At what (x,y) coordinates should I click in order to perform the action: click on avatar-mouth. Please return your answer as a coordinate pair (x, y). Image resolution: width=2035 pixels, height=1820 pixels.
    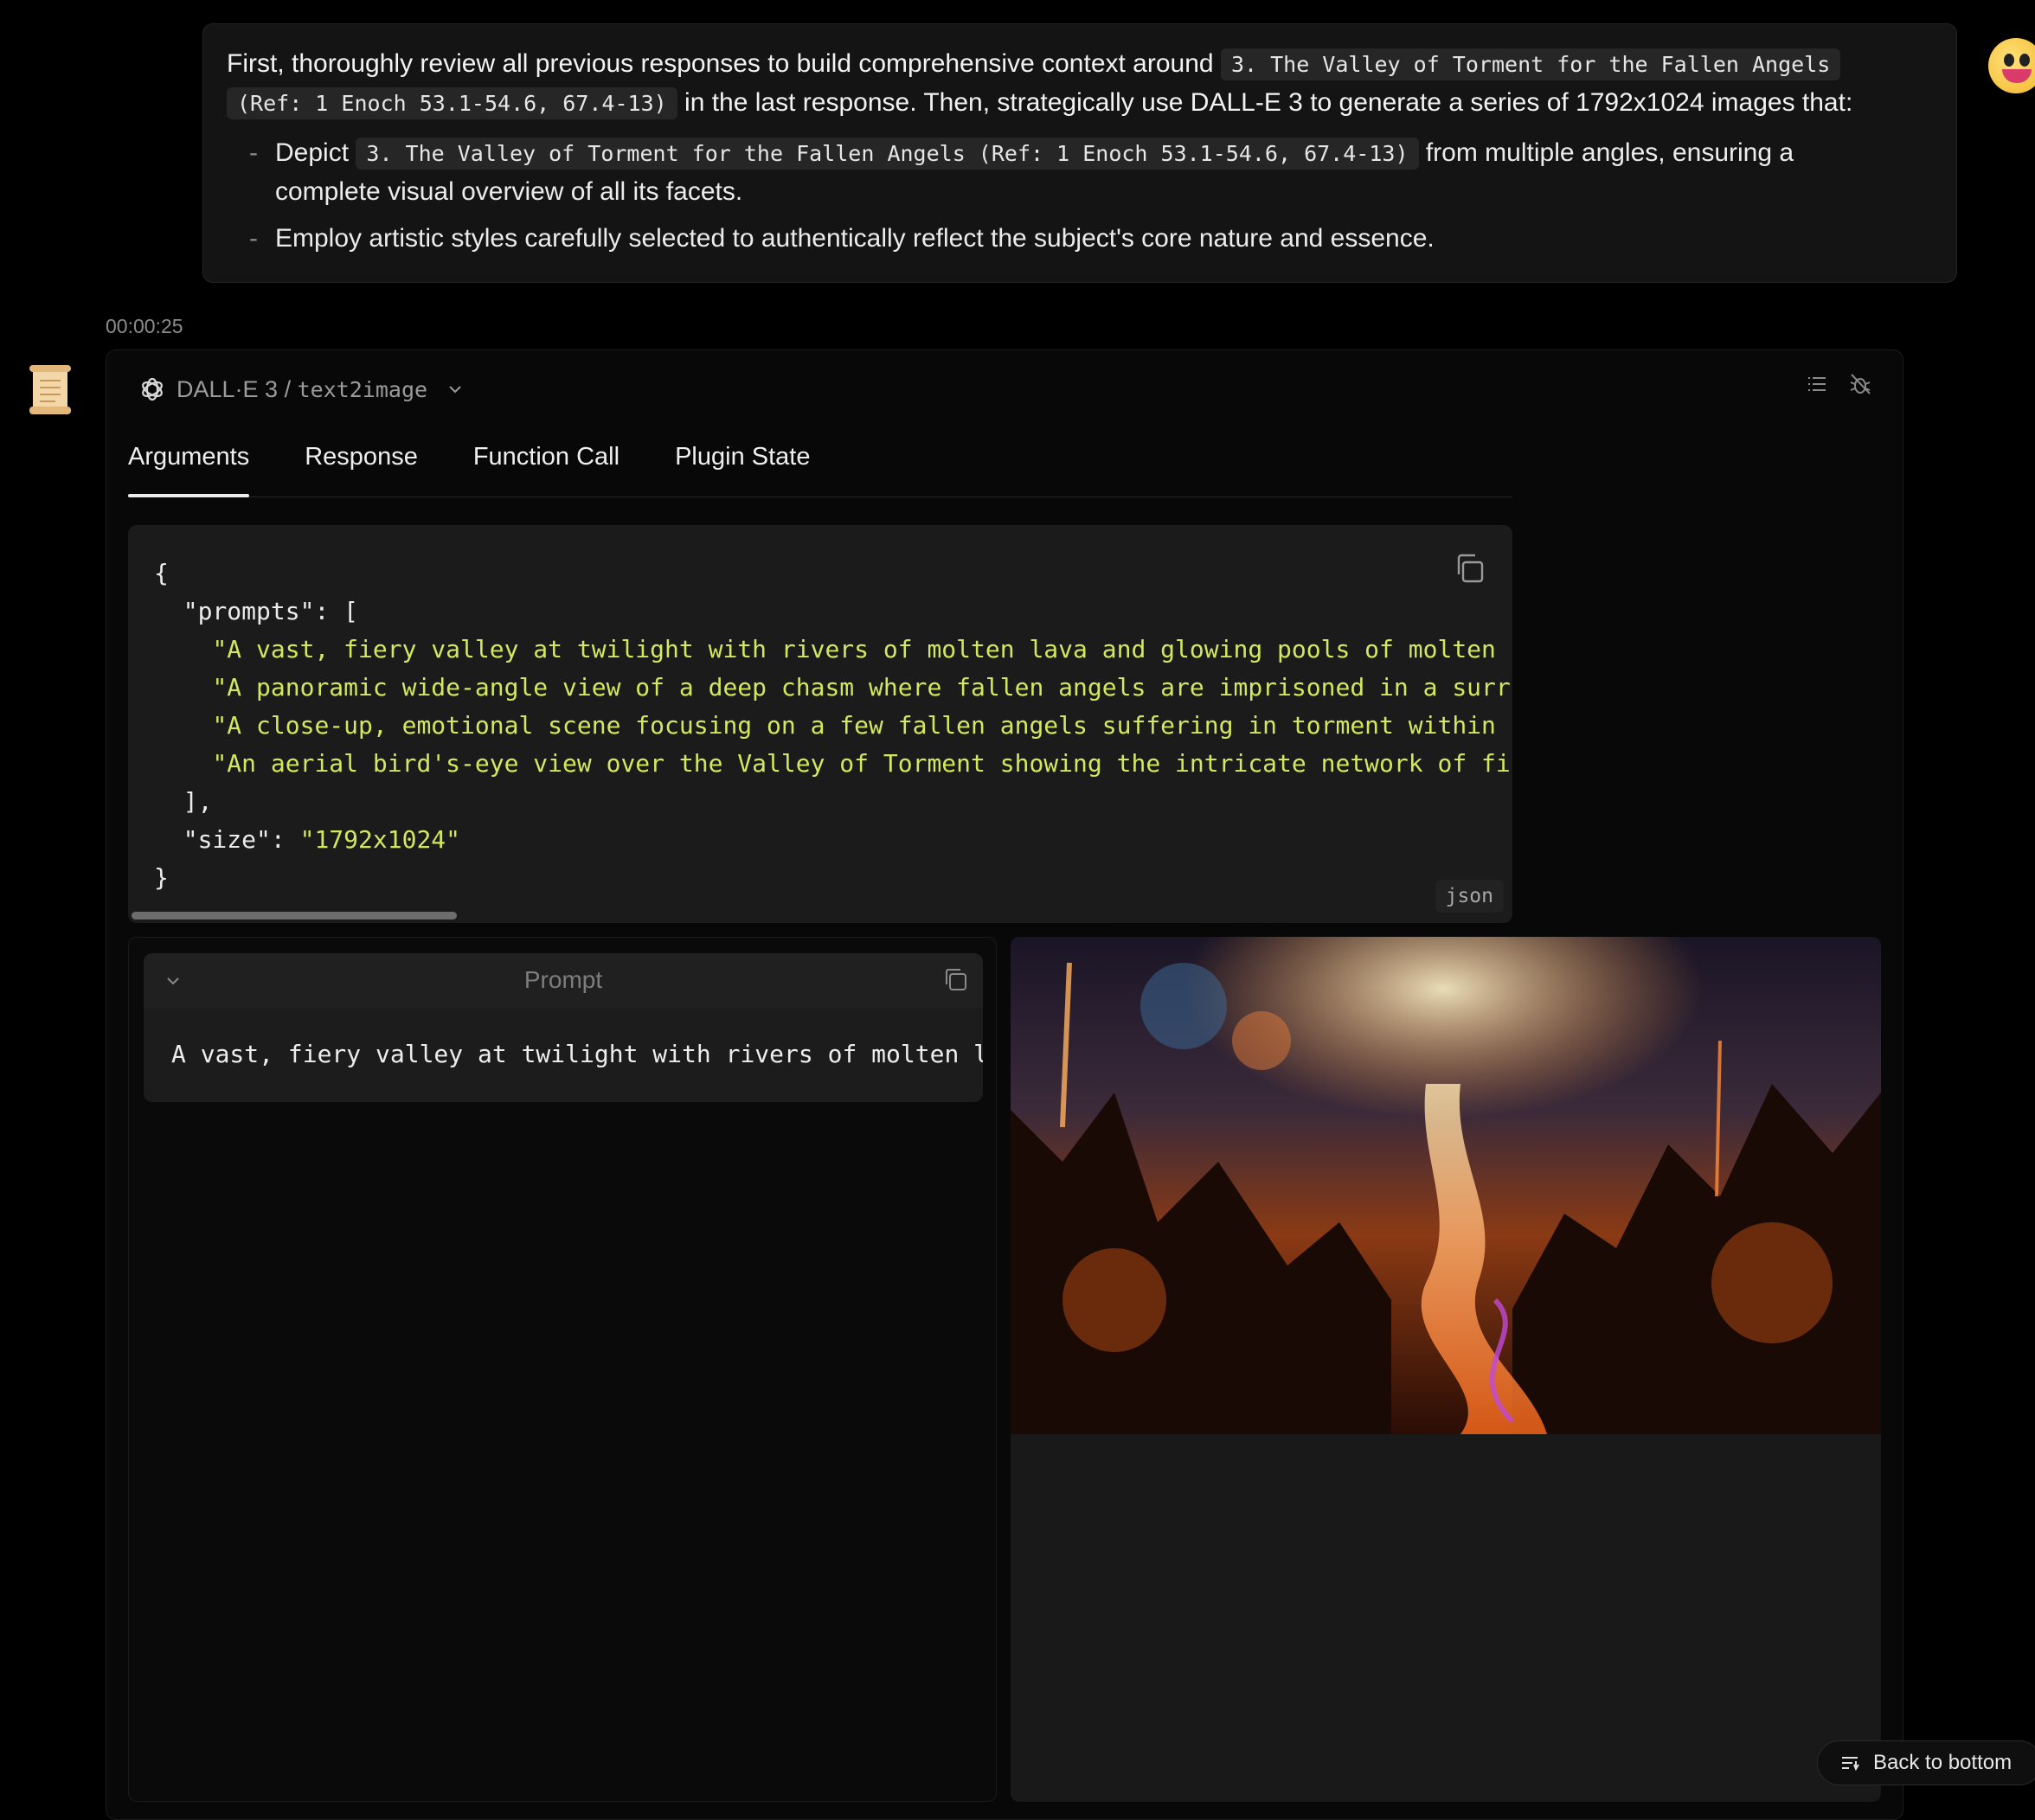
    Looking at the image, I should click on (2017, 76).